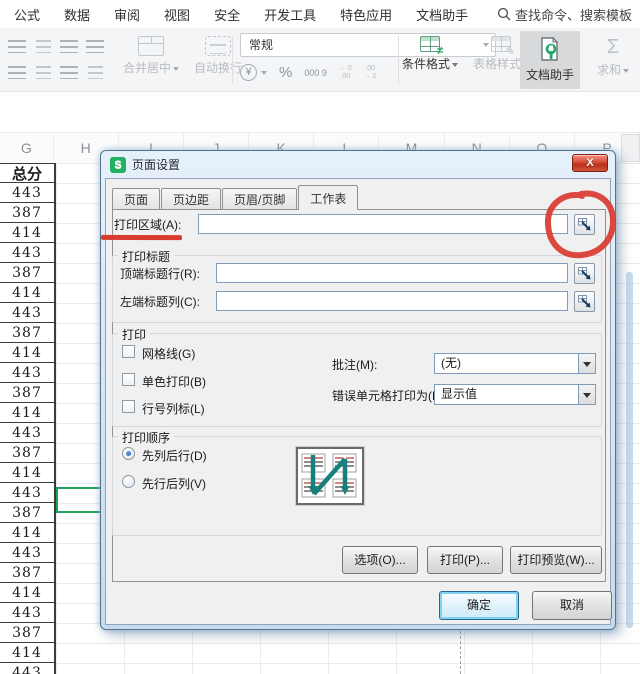  I want to click on over-then-down-label: 先行后列(V), so click(174, 484).